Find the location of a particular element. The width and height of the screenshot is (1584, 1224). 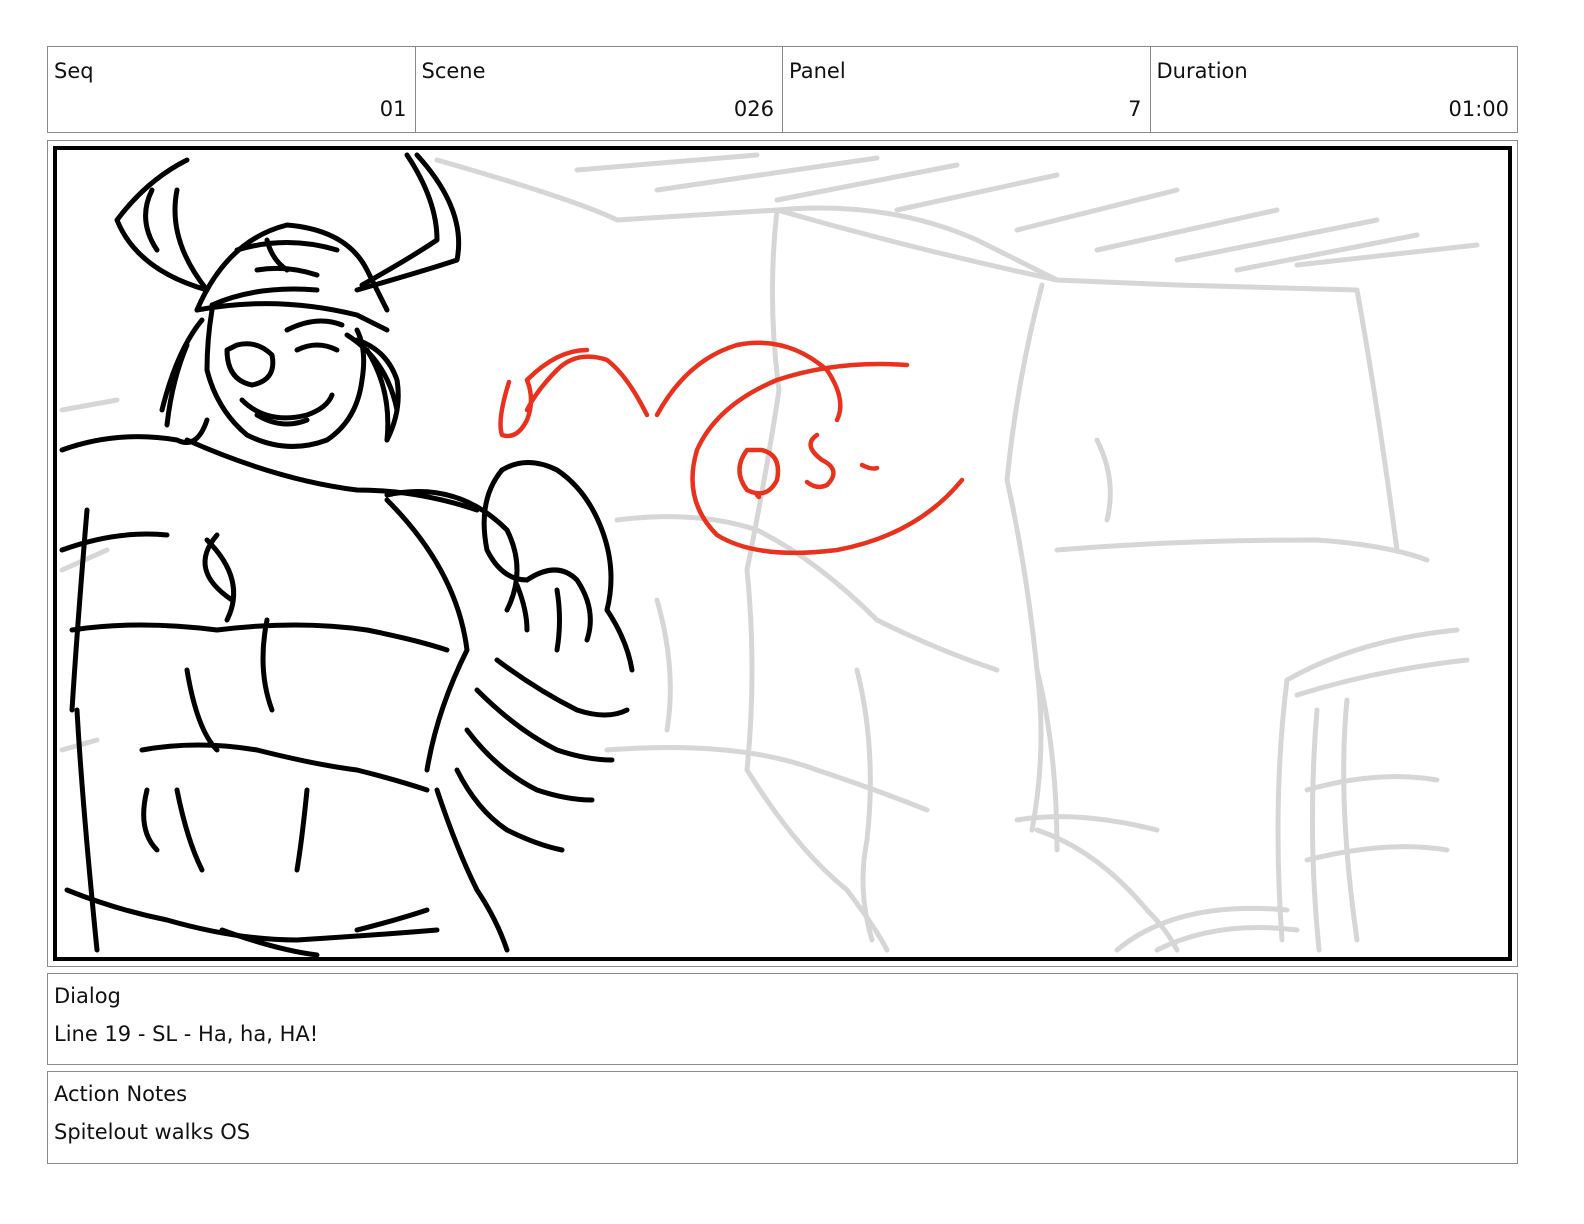

storyboard-header: Seq 01 Scene 026 Panel 7 Duration 01:00 is located at coordinates (782, 89).